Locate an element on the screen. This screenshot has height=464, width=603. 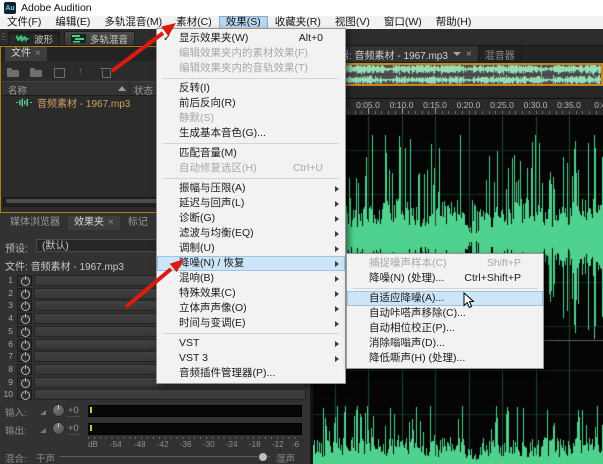
rack-file-row: 文件: 音频素材 - 1967.mp3 is located at coordinates (64, 265).